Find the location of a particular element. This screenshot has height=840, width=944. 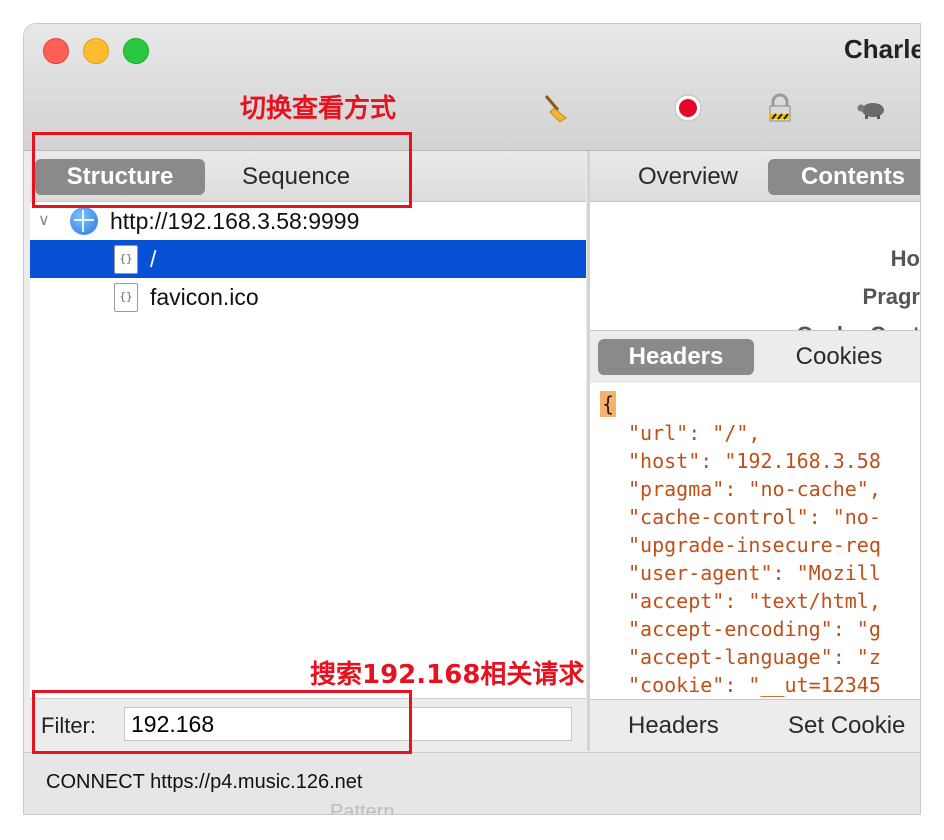

json-line: "accept": "text/html, is located at coordinates (754, 601).